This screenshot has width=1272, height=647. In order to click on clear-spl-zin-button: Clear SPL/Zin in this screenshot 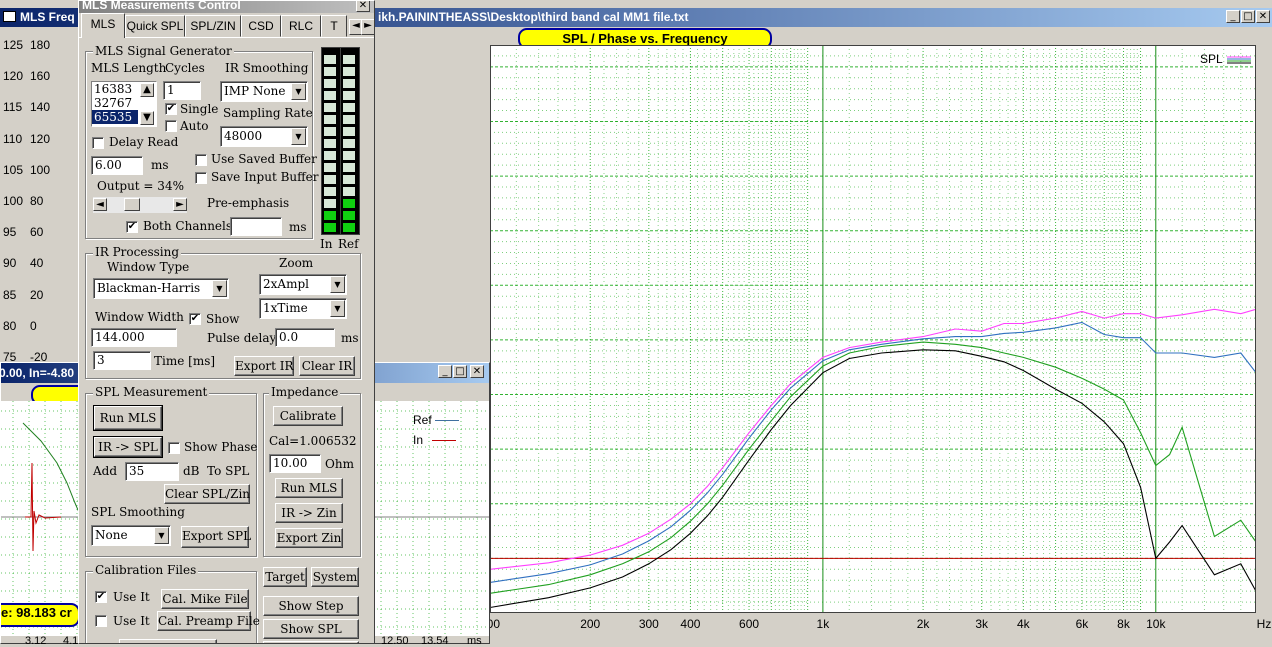, I will do `click(207, 494)`.